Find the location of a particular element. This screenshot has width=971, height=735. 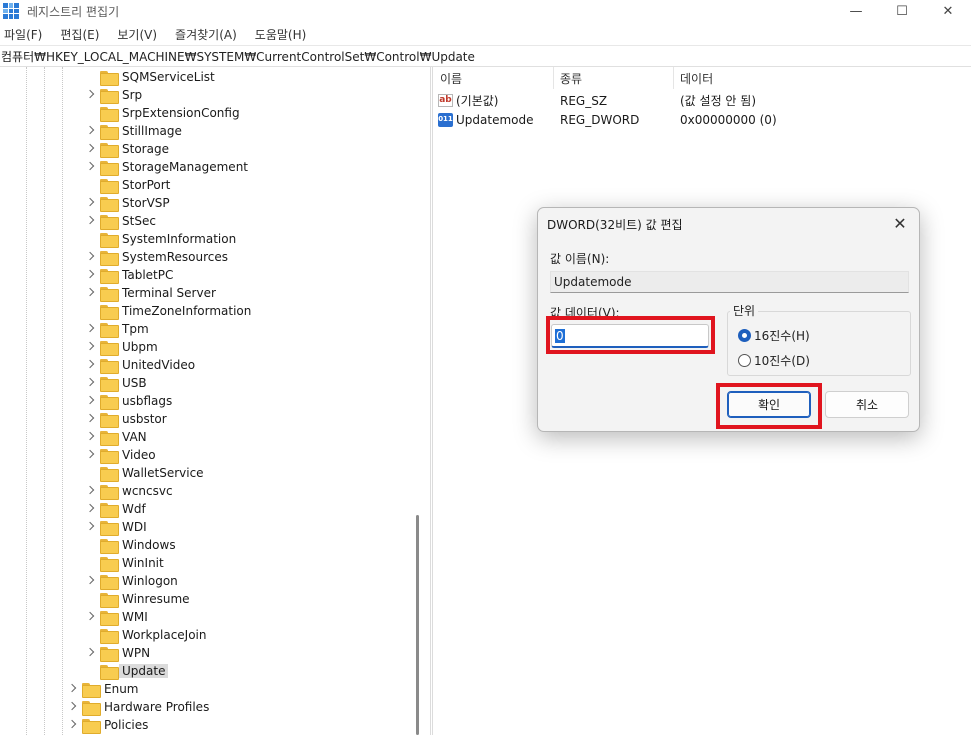

tree-item: WMI is located at coordinates (117, 617).